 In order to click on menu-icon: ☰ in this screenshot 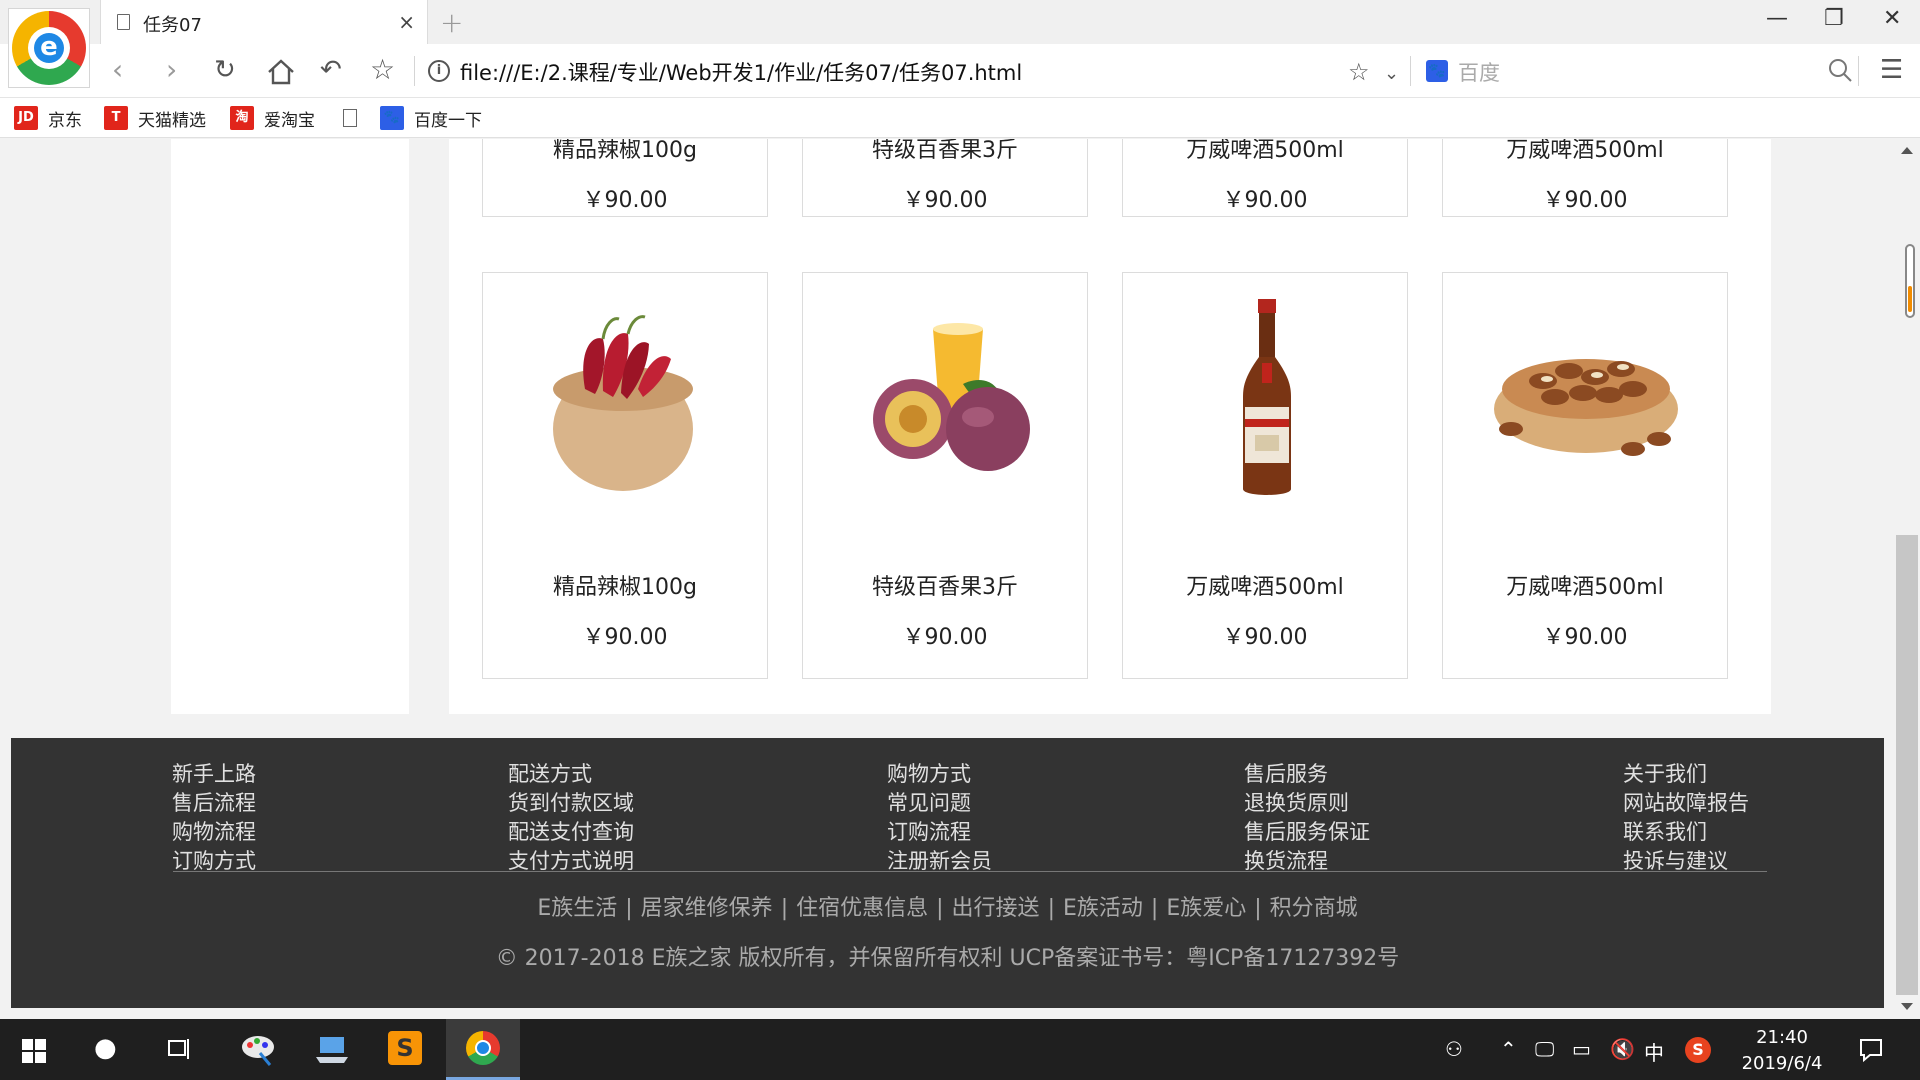, I will do `click(1891, 70)`.